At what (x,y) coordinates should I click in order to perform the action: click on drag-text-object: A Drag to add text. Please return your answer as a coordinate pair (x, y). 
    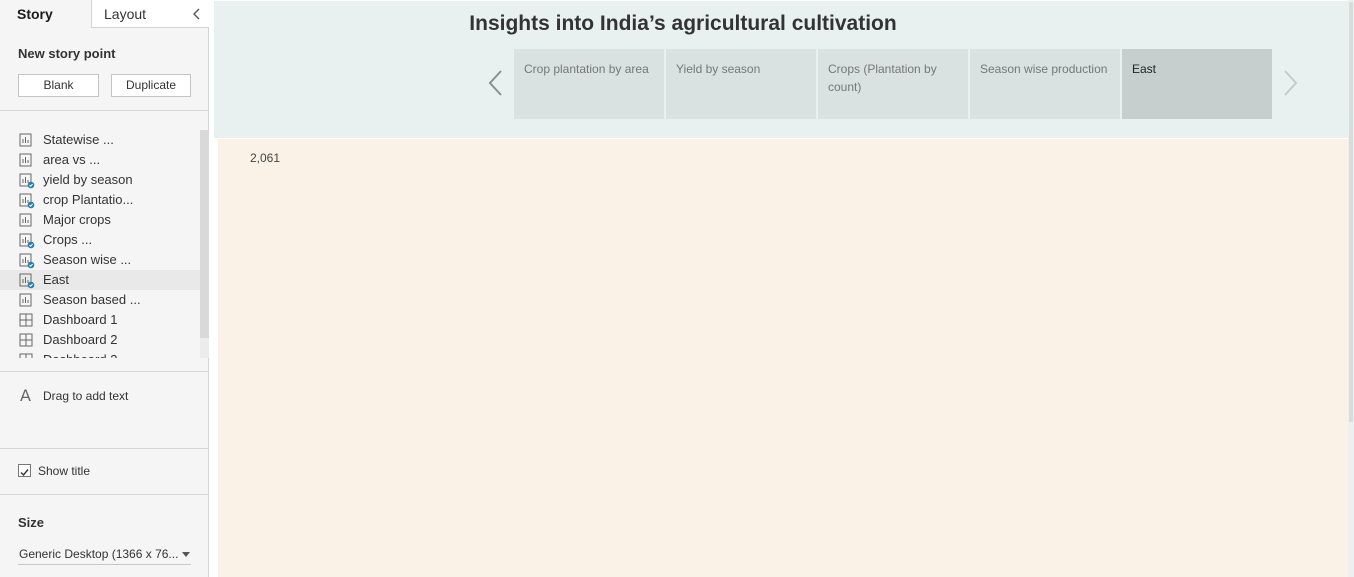
    Looking at the image, I should click on (104, 397).